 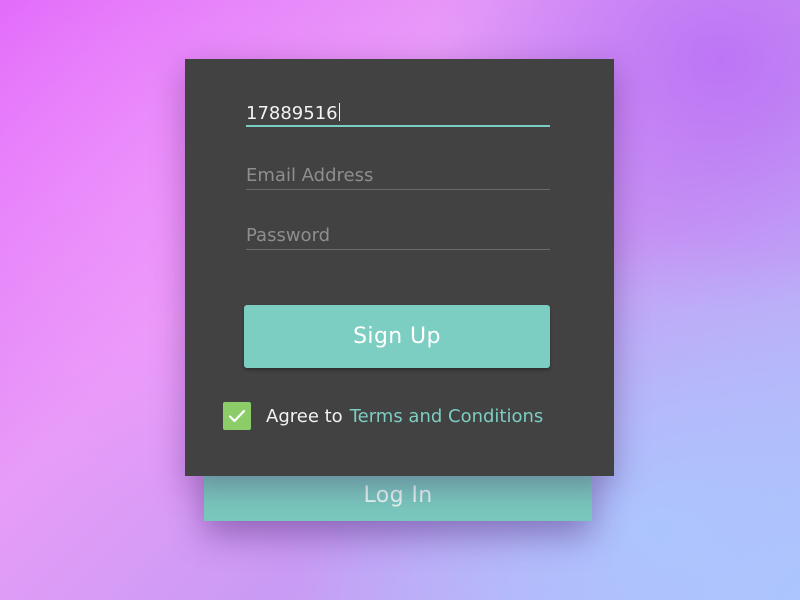 I want to click on login-label: Log In, so click(x=398, y=495).